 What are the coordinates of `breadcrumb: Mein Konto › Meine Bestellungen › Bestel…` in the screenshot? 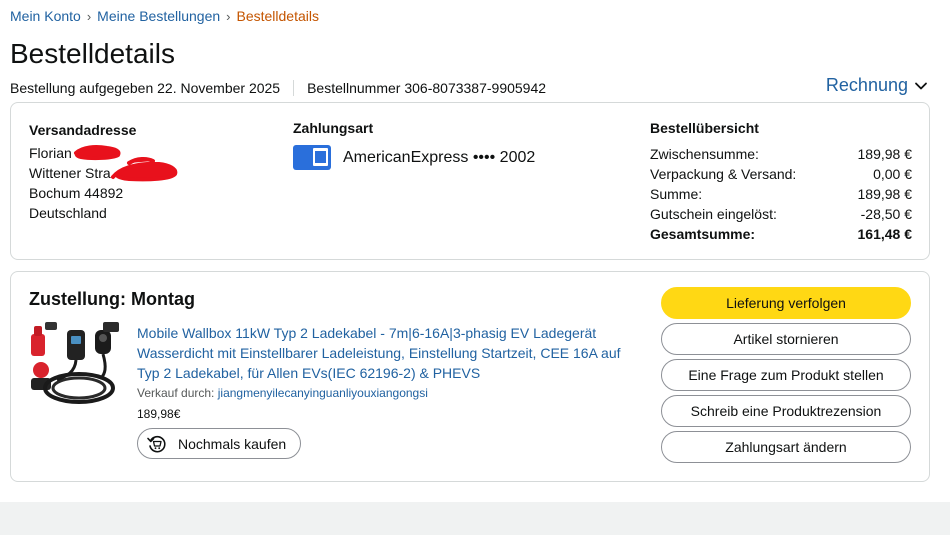 It's located at (164, 16).